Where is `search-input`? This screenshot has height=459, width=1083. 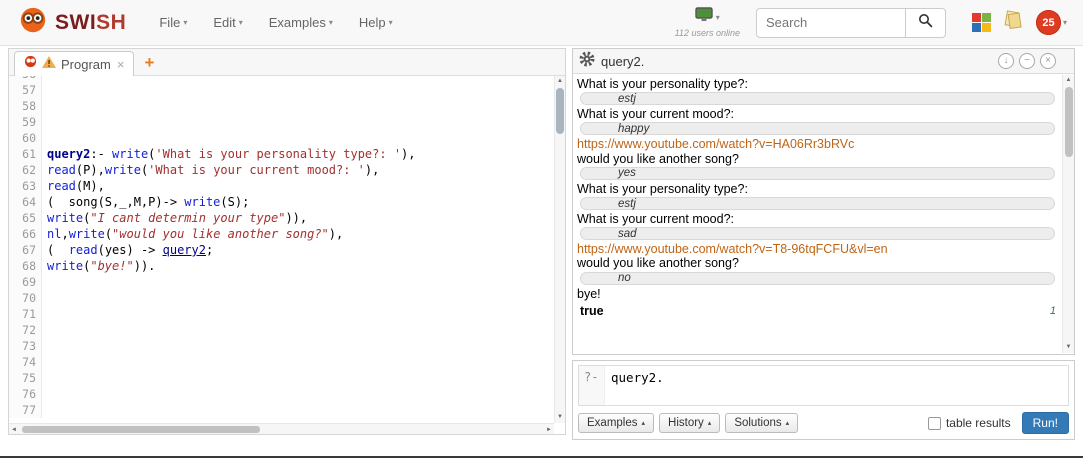
search-input is located at coordinates (830, 22).